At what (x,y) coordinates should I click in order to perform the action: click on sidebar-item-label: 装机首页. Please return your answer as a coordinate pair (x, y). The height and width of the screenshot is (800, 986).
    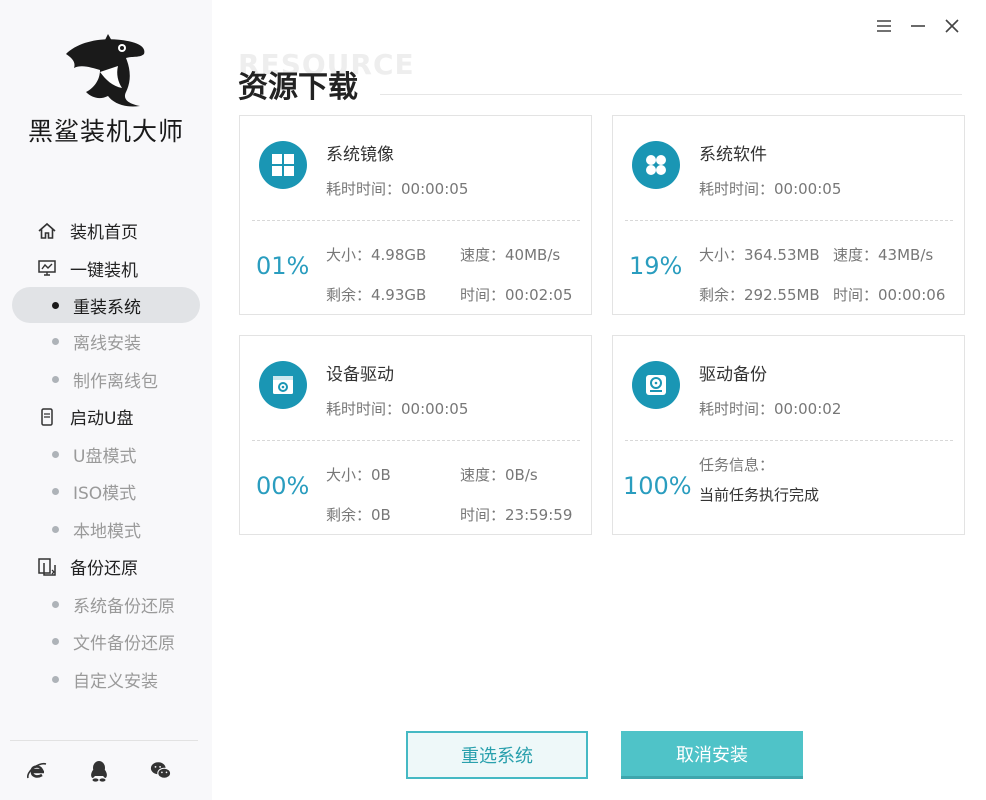
    Looking at the image, I should click on (104, 233).